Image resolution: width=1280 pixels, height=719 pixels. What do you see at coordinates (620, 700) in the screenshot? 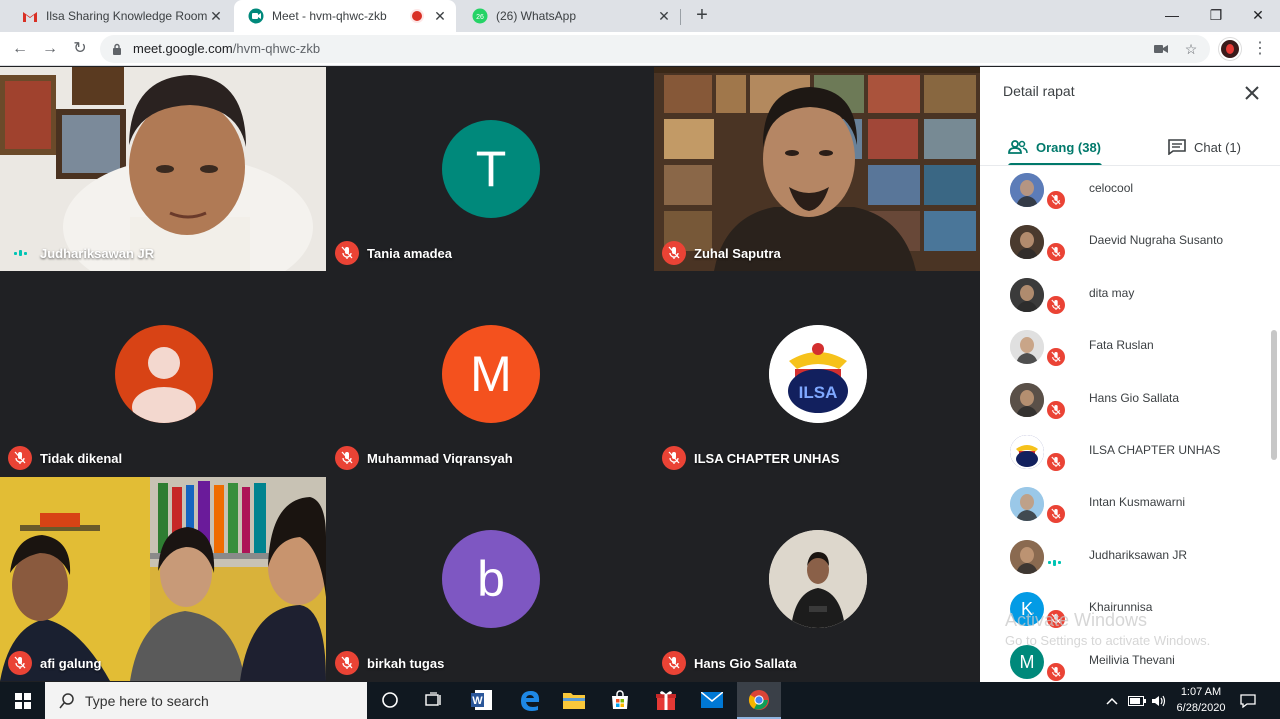
I see `store-icon` at bounding box center [620, 700].